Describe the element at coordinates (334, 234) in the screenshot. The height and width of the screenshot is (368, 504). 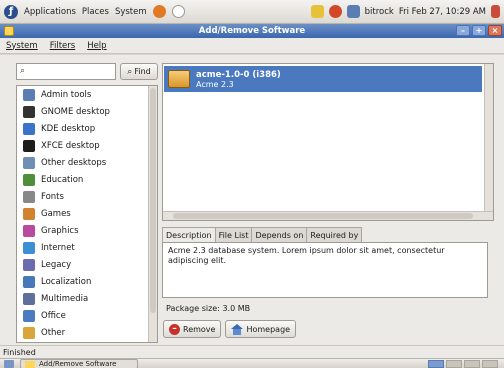
I see `tab-required-by: Required by` at that location.